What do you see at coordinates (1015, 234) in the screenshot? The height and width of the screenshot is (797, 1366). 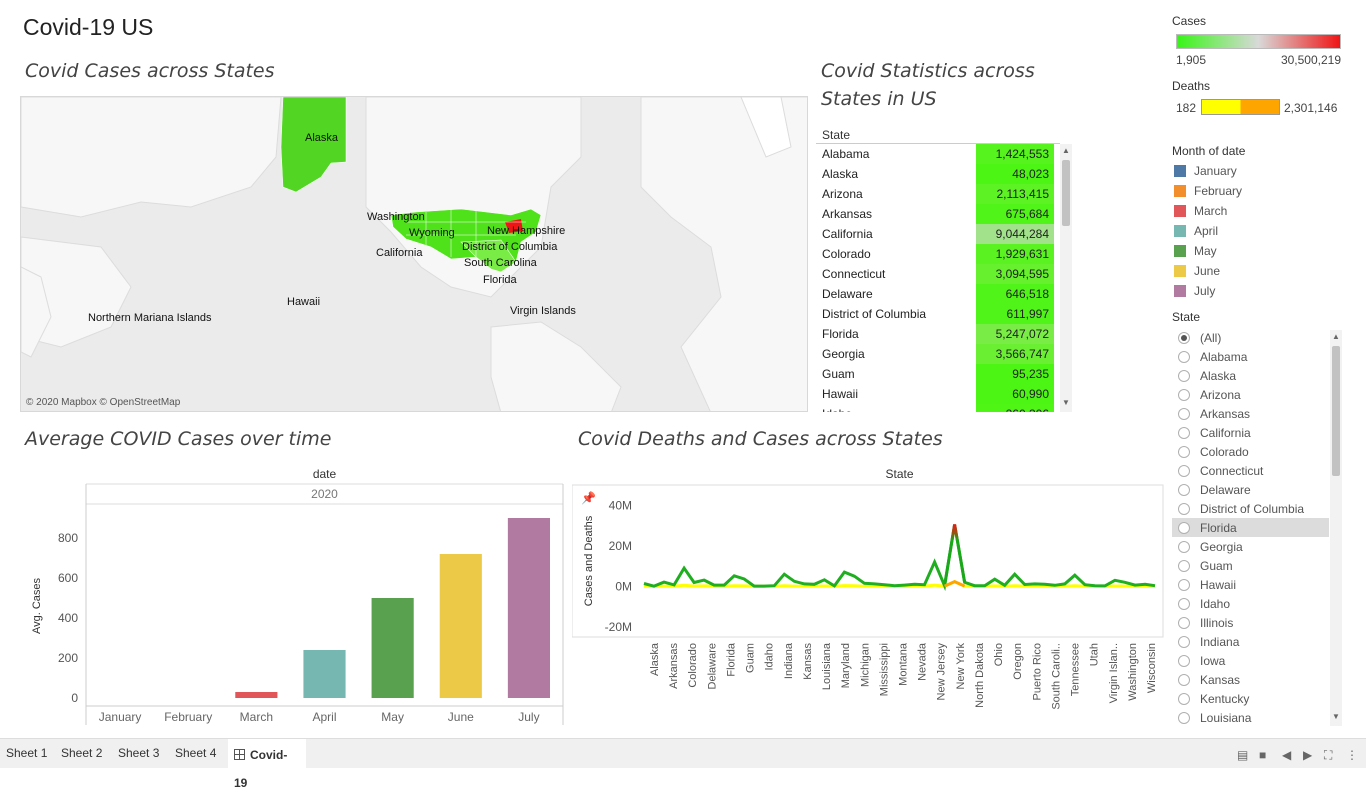 I see `stats-state-value: 9,044,284` at bounding box center [1015, 234].